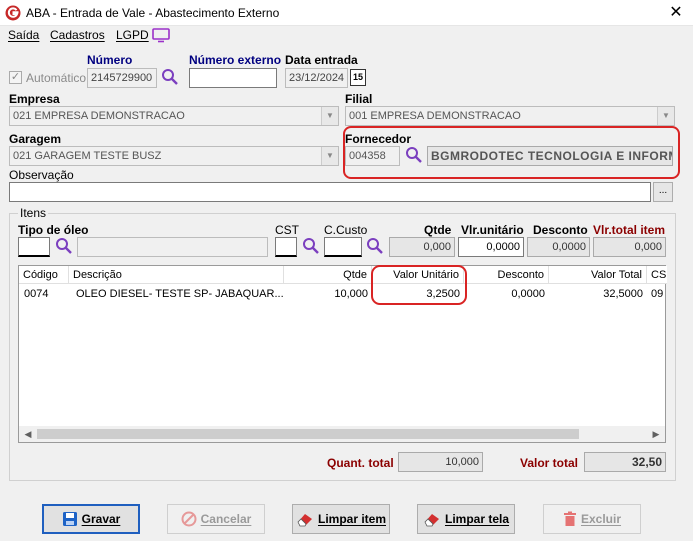  What do you see at coordinates (422, 247) in the screenshot?
I see `qtde-field: 0,000` at bounding box center [422, 247].